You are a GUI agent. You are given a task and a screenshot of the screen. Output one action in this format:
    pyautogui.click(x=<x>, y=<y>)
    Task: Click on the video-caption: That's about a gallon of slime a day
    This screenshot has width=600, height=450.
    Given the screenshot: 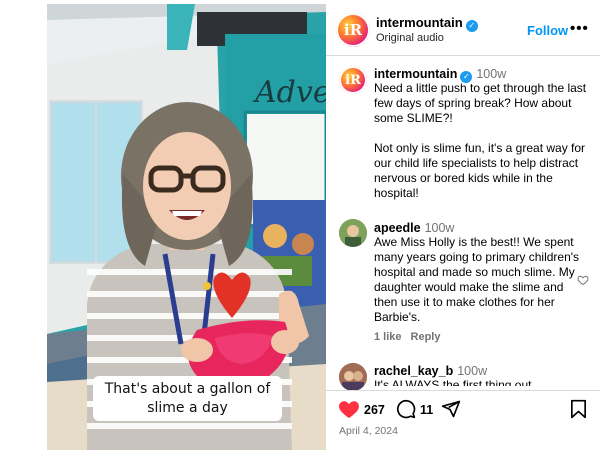 What is the action you would take?
    pyautogui.click(x=187, y=398)
    